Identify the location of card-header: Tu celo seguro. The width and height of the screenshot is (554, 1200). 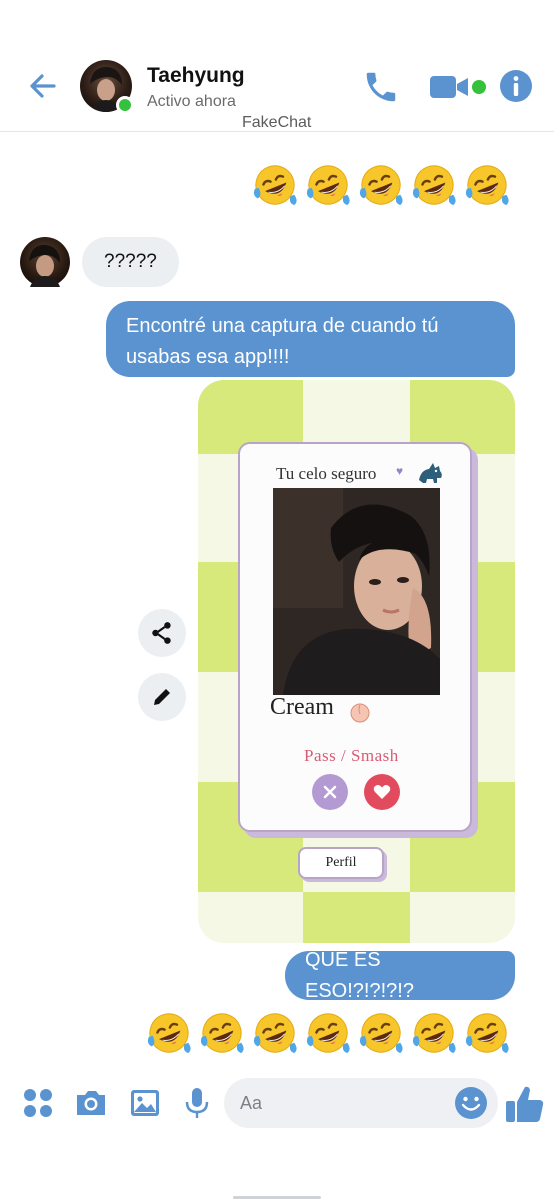
(326, 473).